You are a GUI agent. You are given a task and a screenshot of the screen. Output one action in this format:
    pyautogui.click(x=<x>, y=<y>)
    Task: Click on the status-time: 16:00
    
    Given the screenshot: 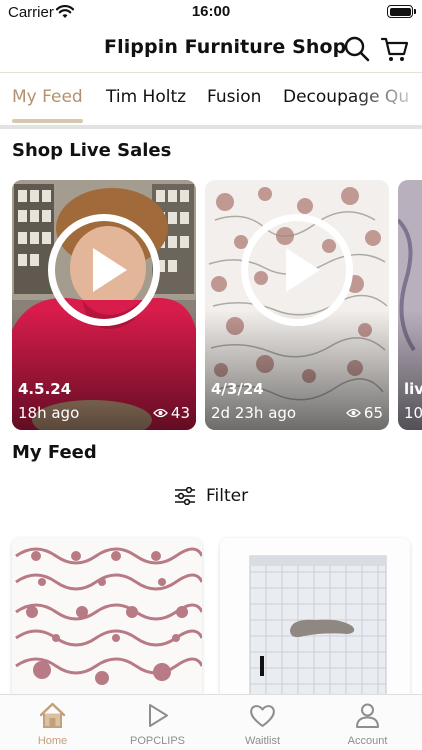 What is the action you would take?
    pyautogui.click(x=211, y=11)
    